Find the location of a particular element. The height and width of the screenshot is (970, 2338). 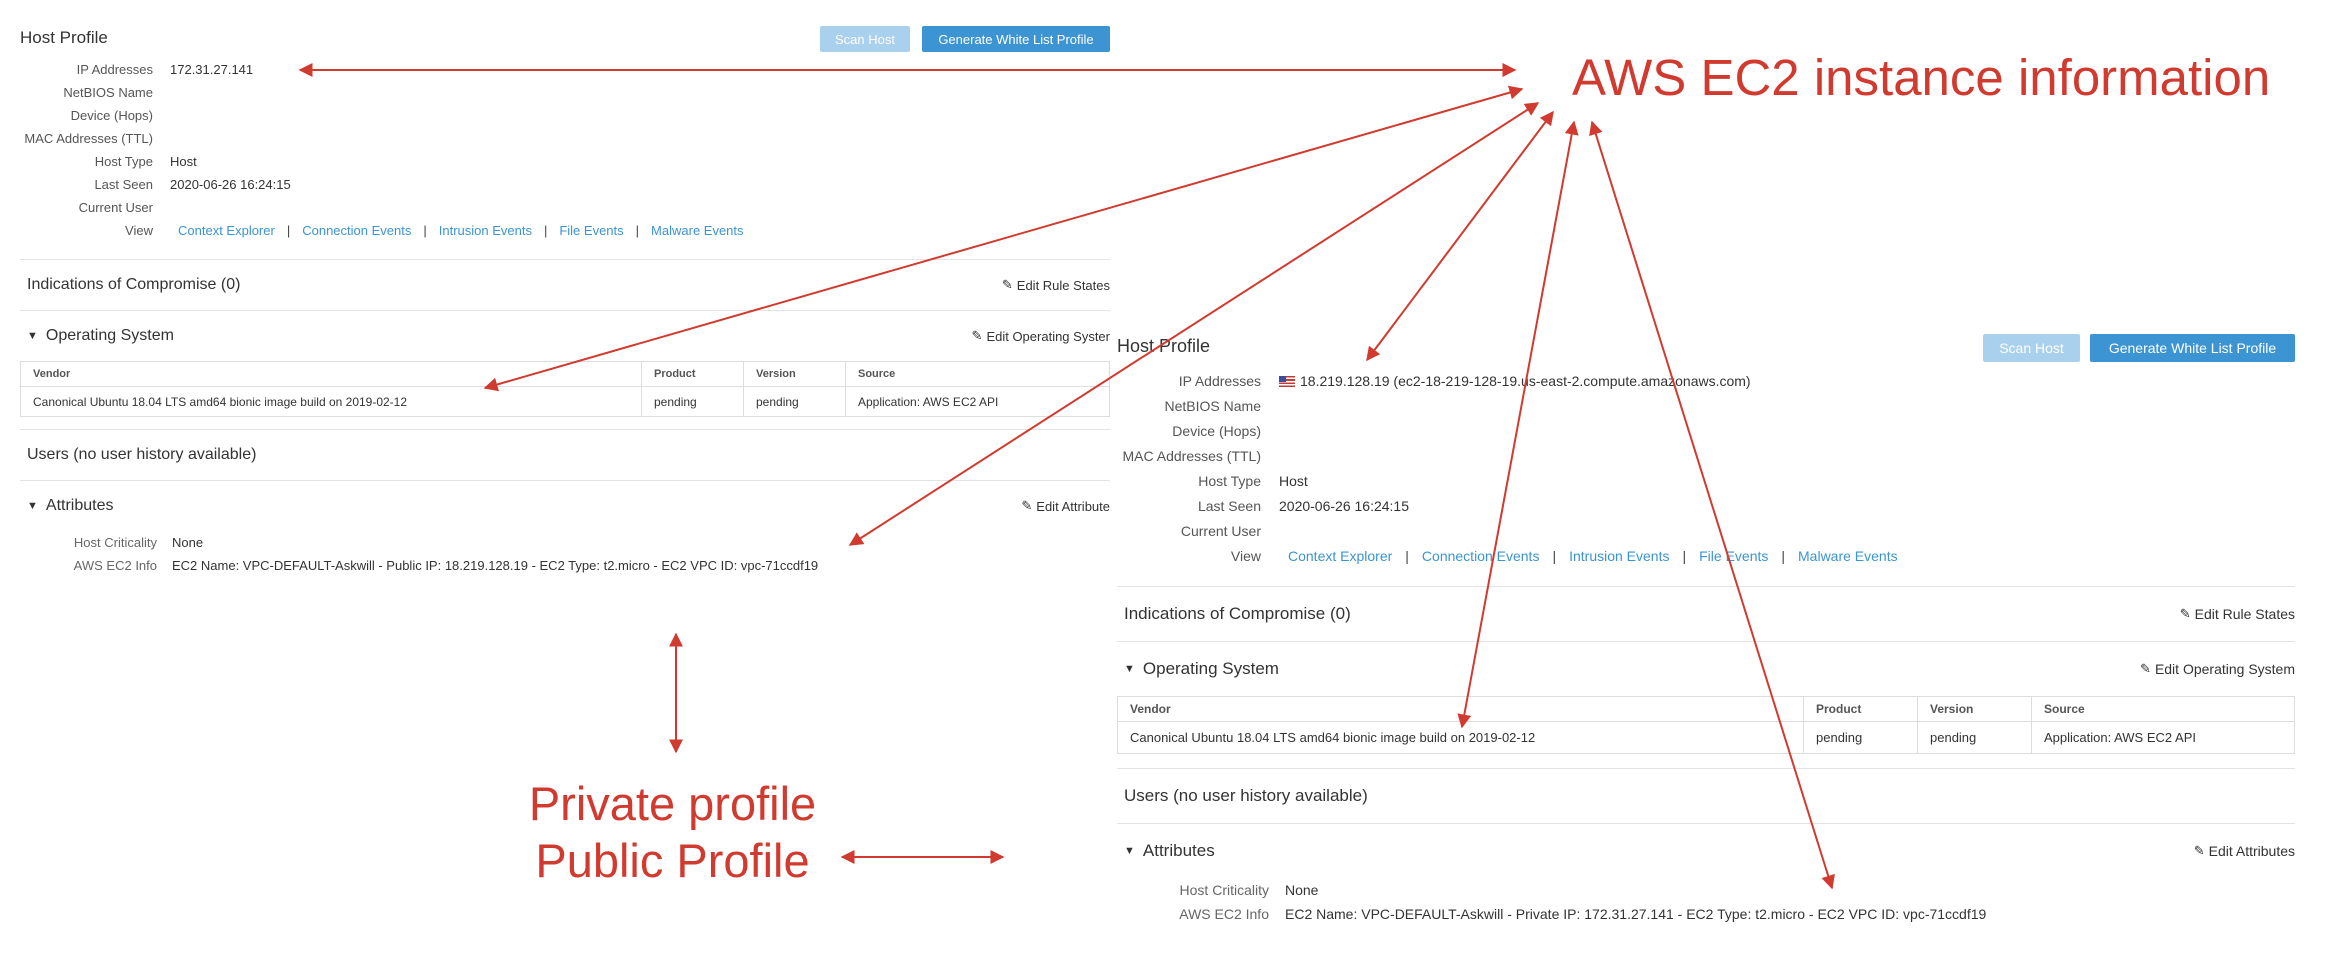

attr-label: Host Criticality is located at coordinates (1224, 890).